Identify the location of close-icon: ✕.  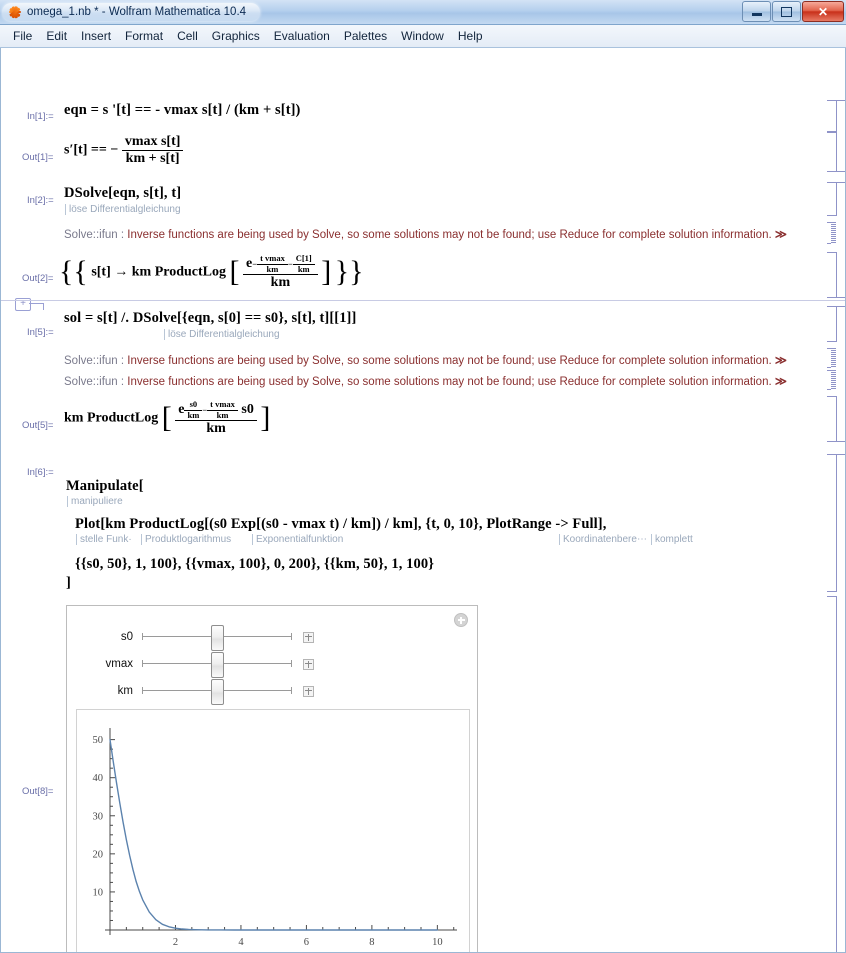
(823, 11).